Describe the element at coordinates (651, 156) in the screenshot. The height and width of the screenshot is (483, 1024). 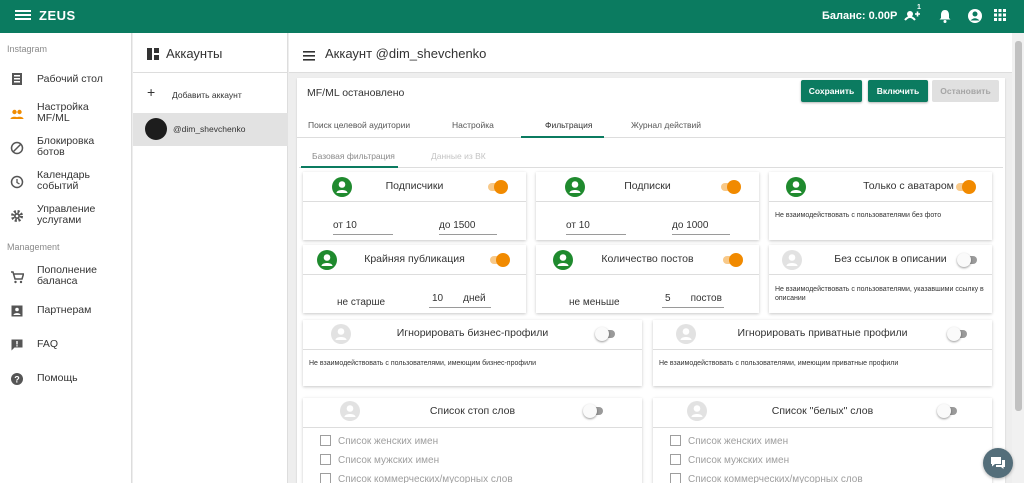
I see `subtab-bar: Базовая фильтрация Данные из ВК` at that location.